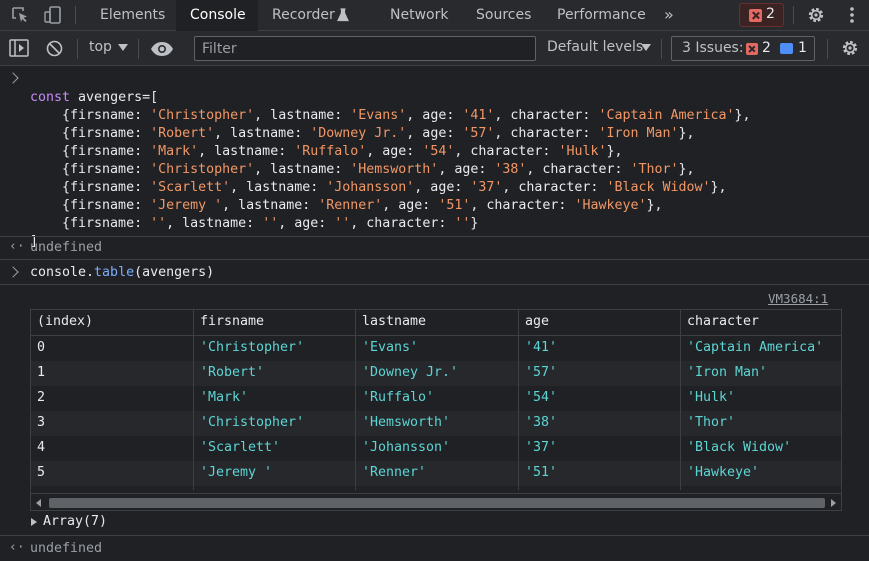 This screenshot has height=561, width=869. I want to click on table-cell: 'Captain America', so click(755, 347).